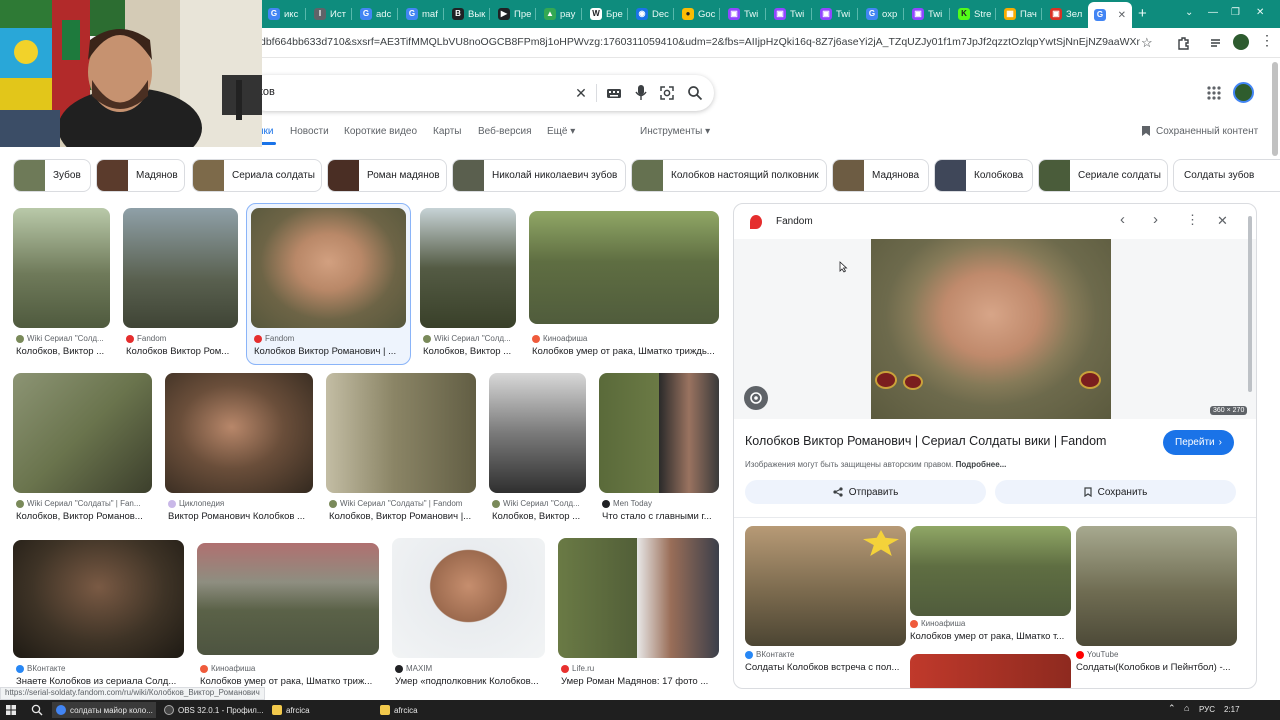 The height and width of the screenshot is (720, 1280). Describe the element at coordinates (37, 710) in the screenshot. I see `taskbar-search-icon` at that location.